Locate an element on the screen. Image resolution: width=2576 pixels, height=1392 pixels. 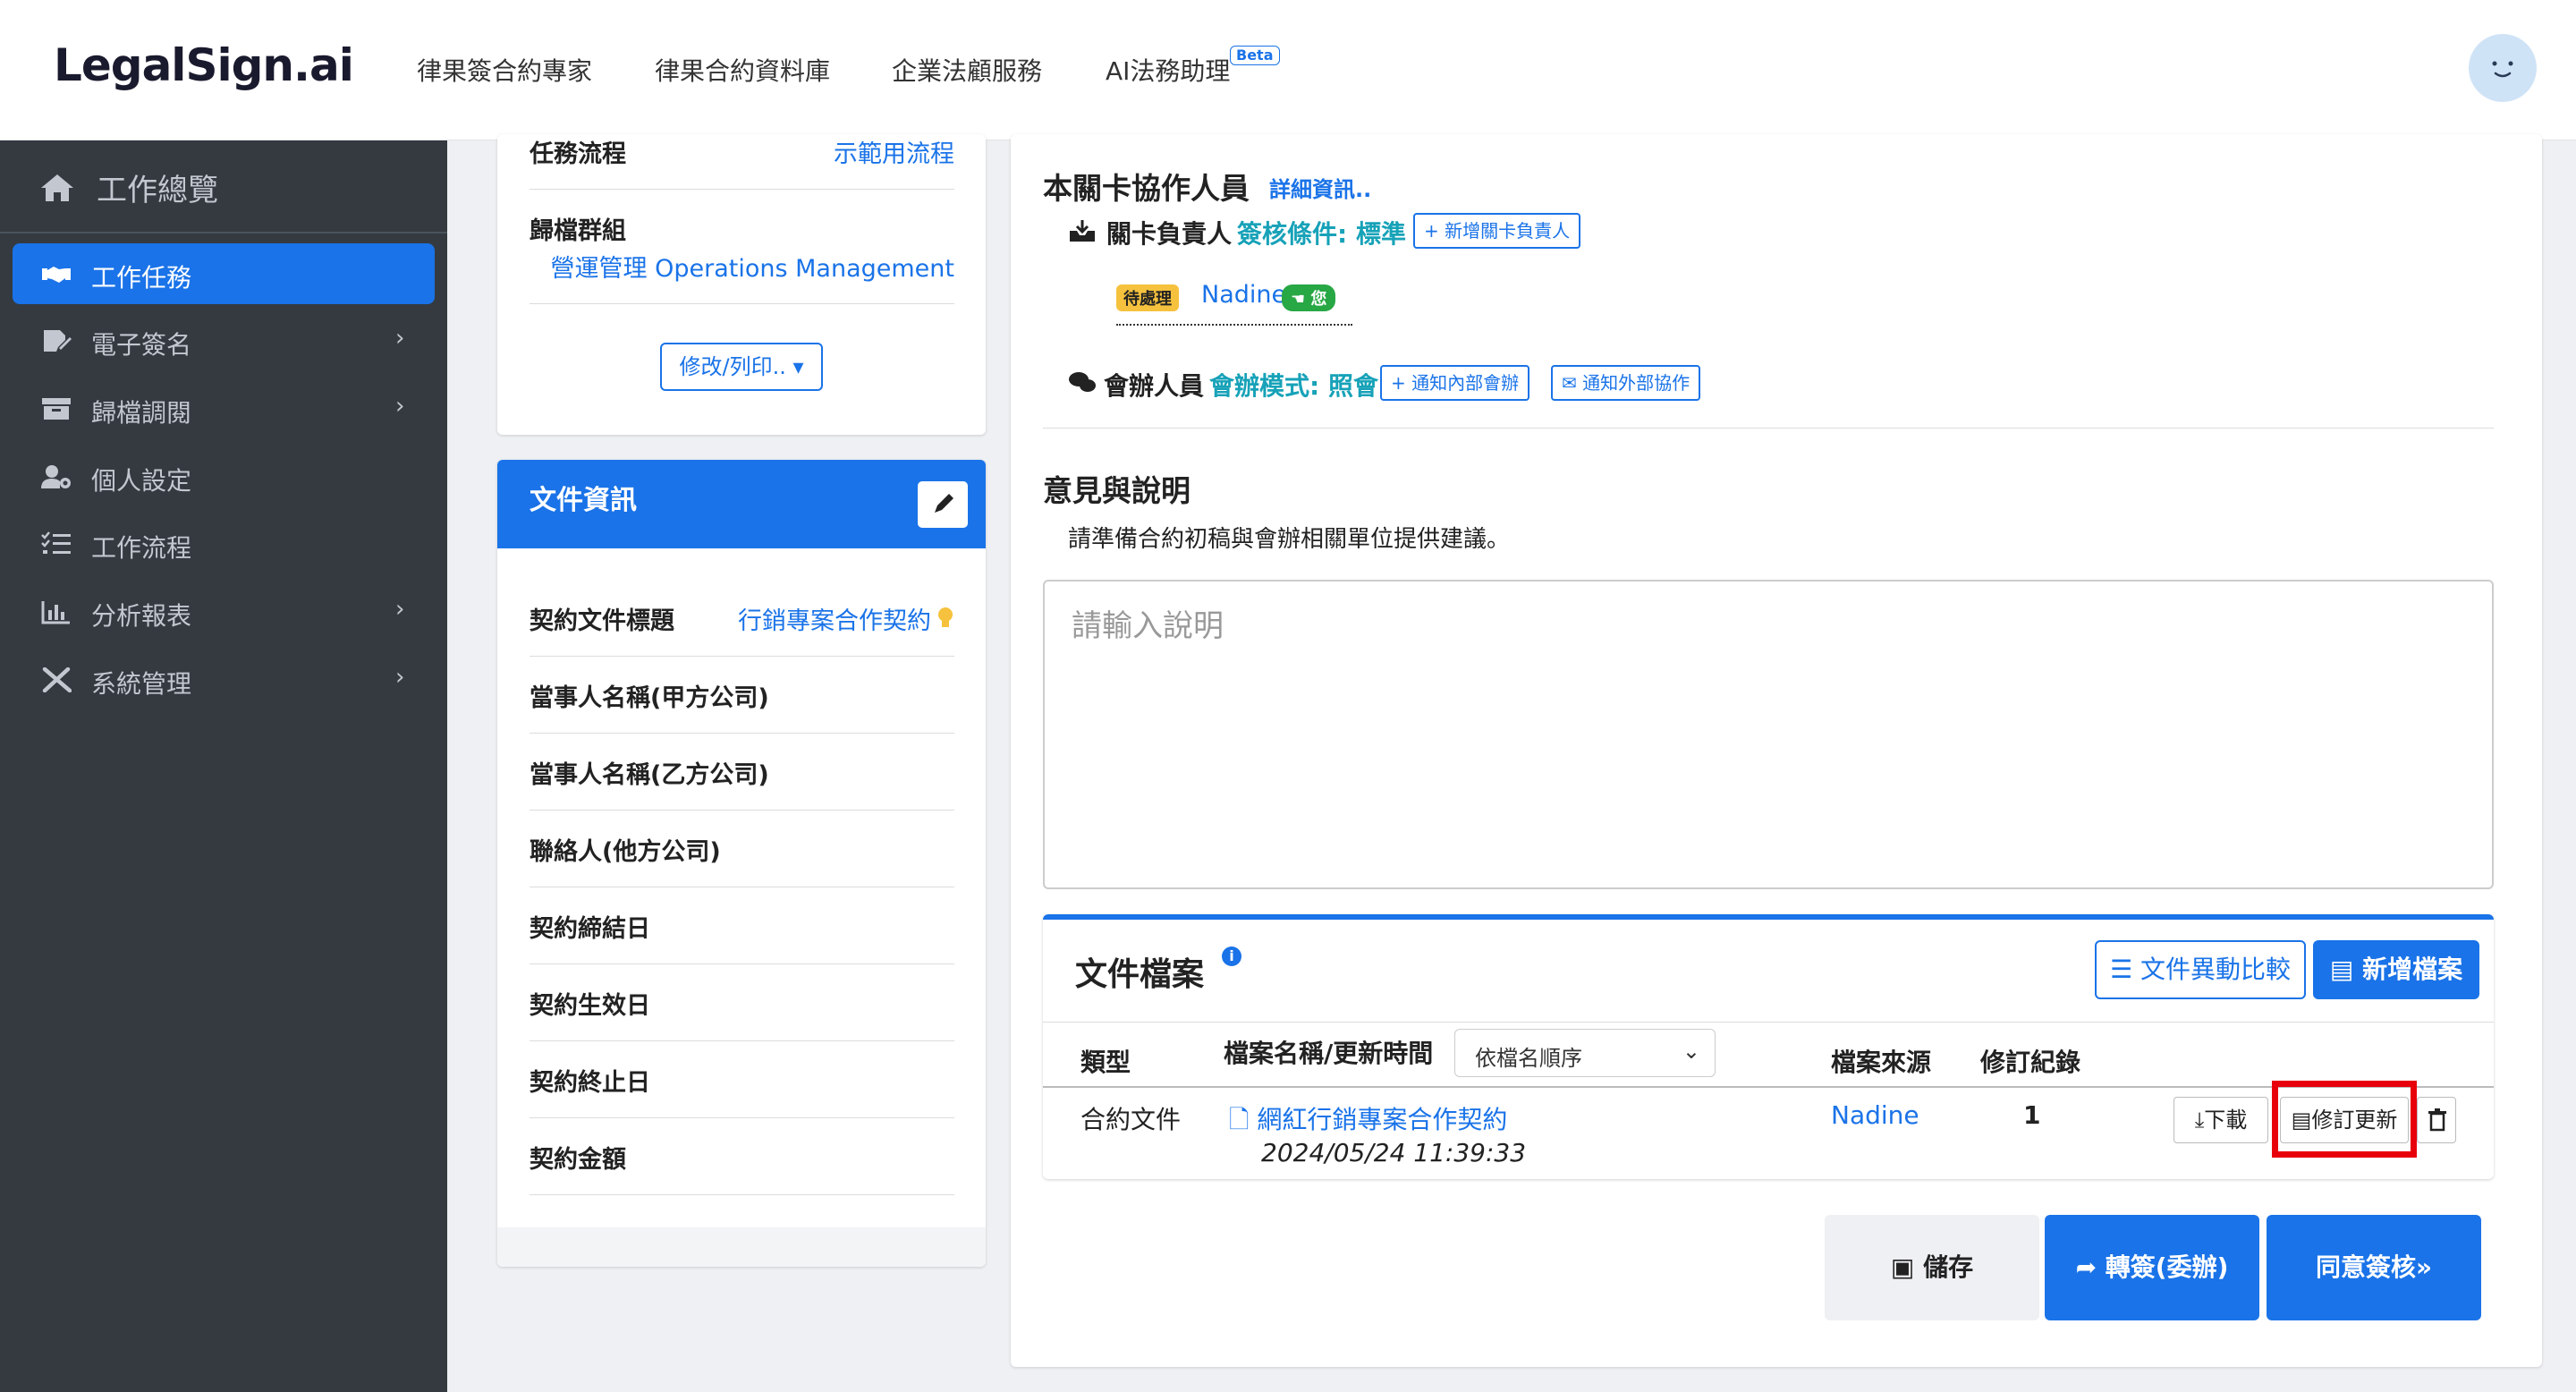
revise-button: ▤修訂更新 is located at coordinates (2344, 1120).